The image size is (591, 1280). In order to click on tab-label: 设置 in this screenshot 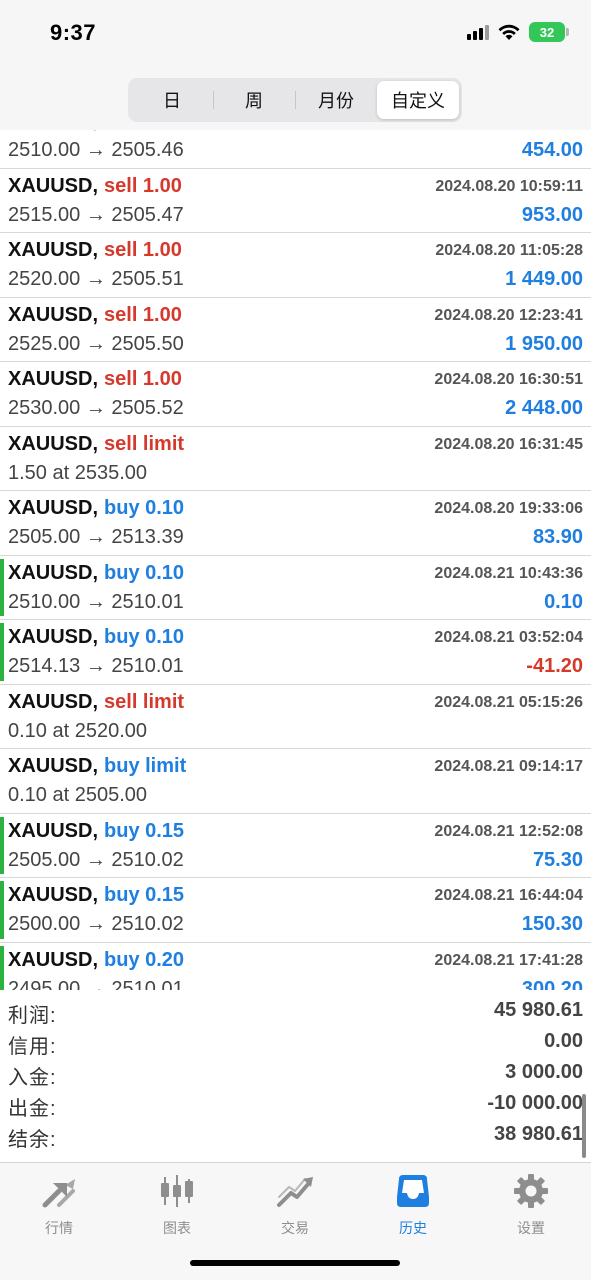, I will do `click(531, 1228)`.